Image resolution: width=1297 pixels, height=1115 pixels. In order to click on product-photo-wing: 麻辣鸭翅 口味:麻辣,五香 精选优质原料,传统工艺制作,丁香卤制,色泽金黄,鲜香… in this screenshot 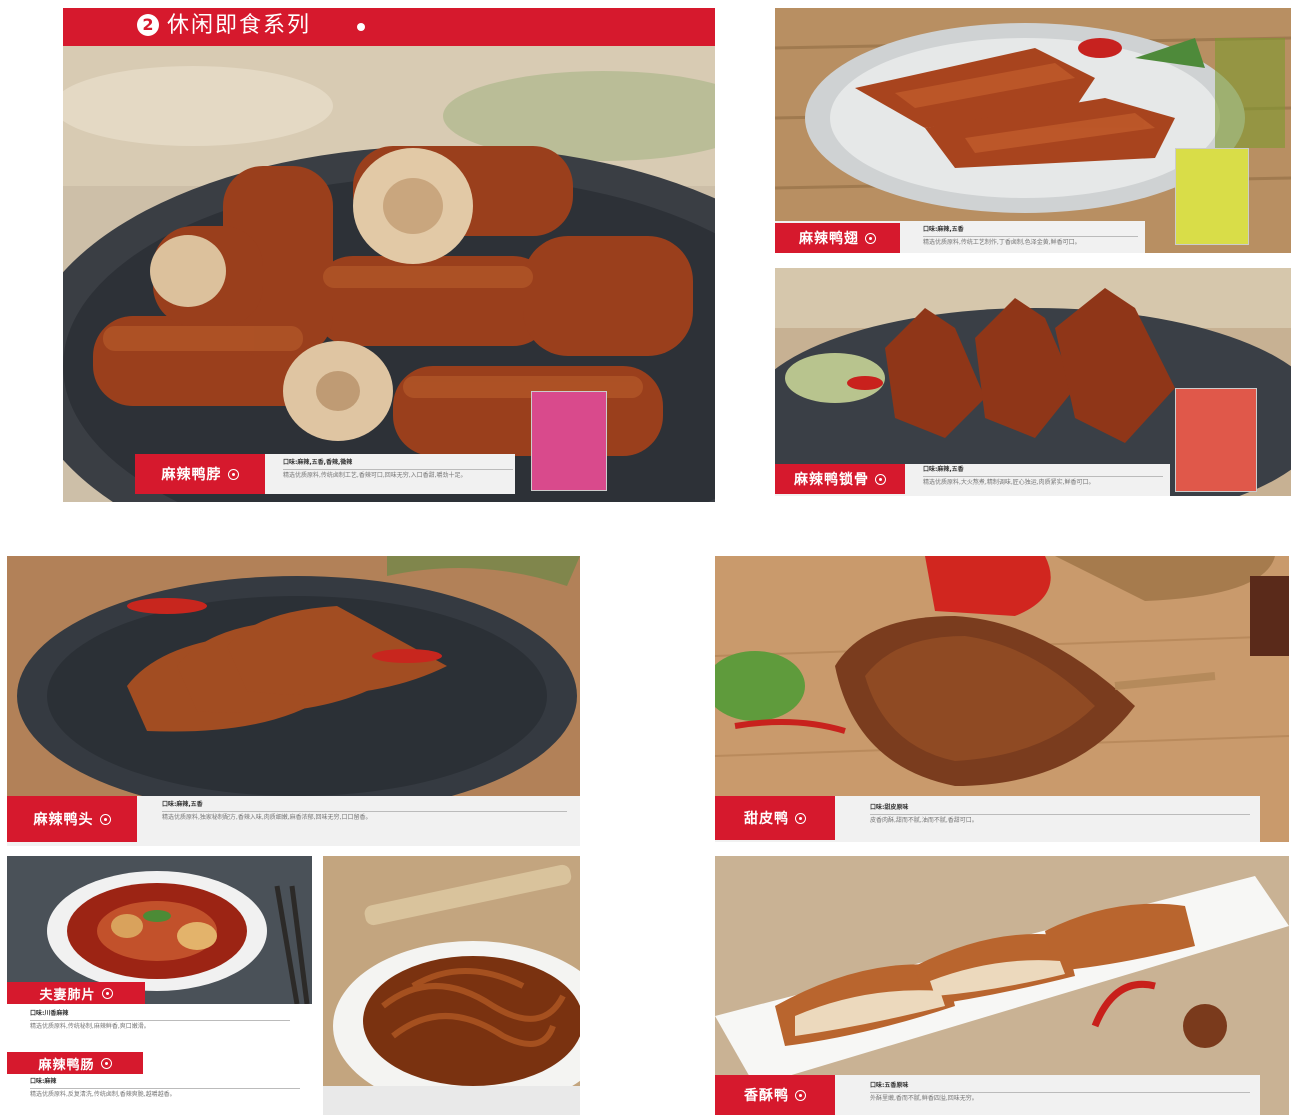, I will do `click(1033, 130)`.